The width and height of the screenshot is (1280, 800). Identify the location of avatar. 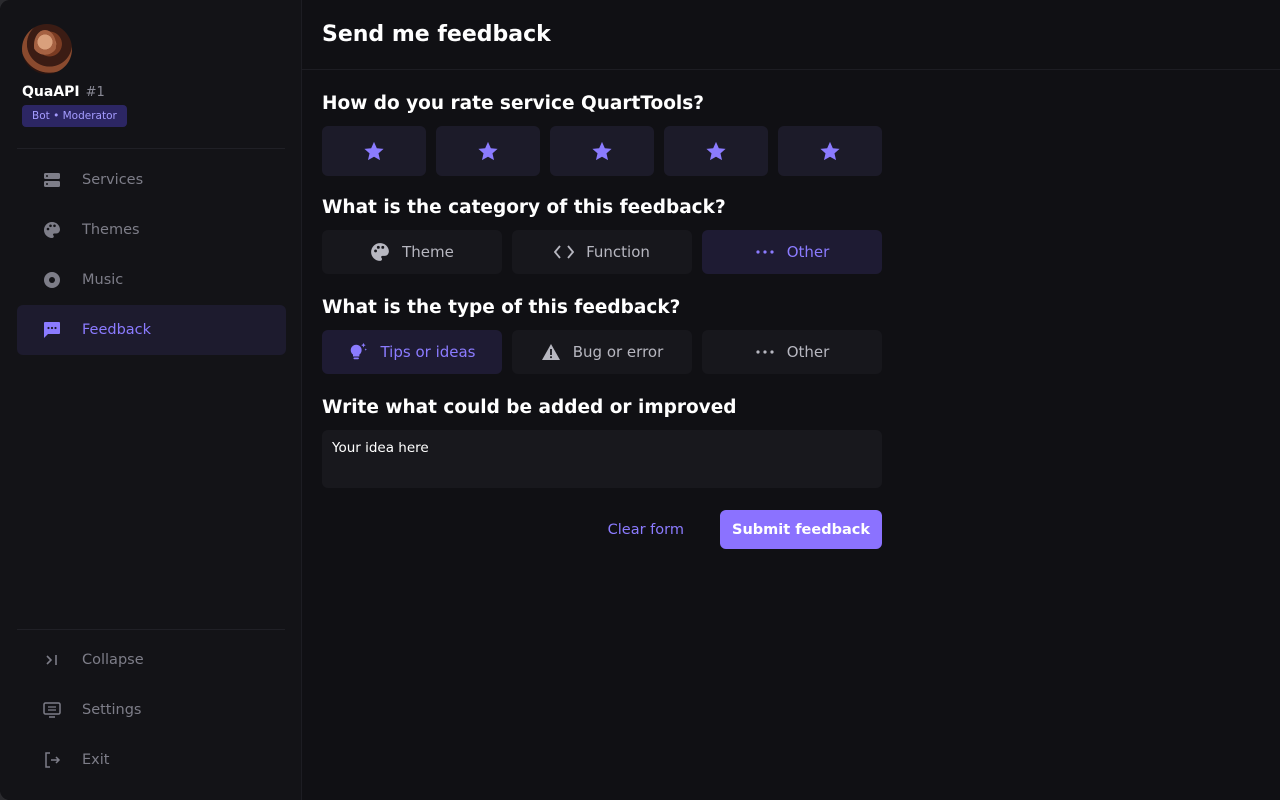
(47, 49).